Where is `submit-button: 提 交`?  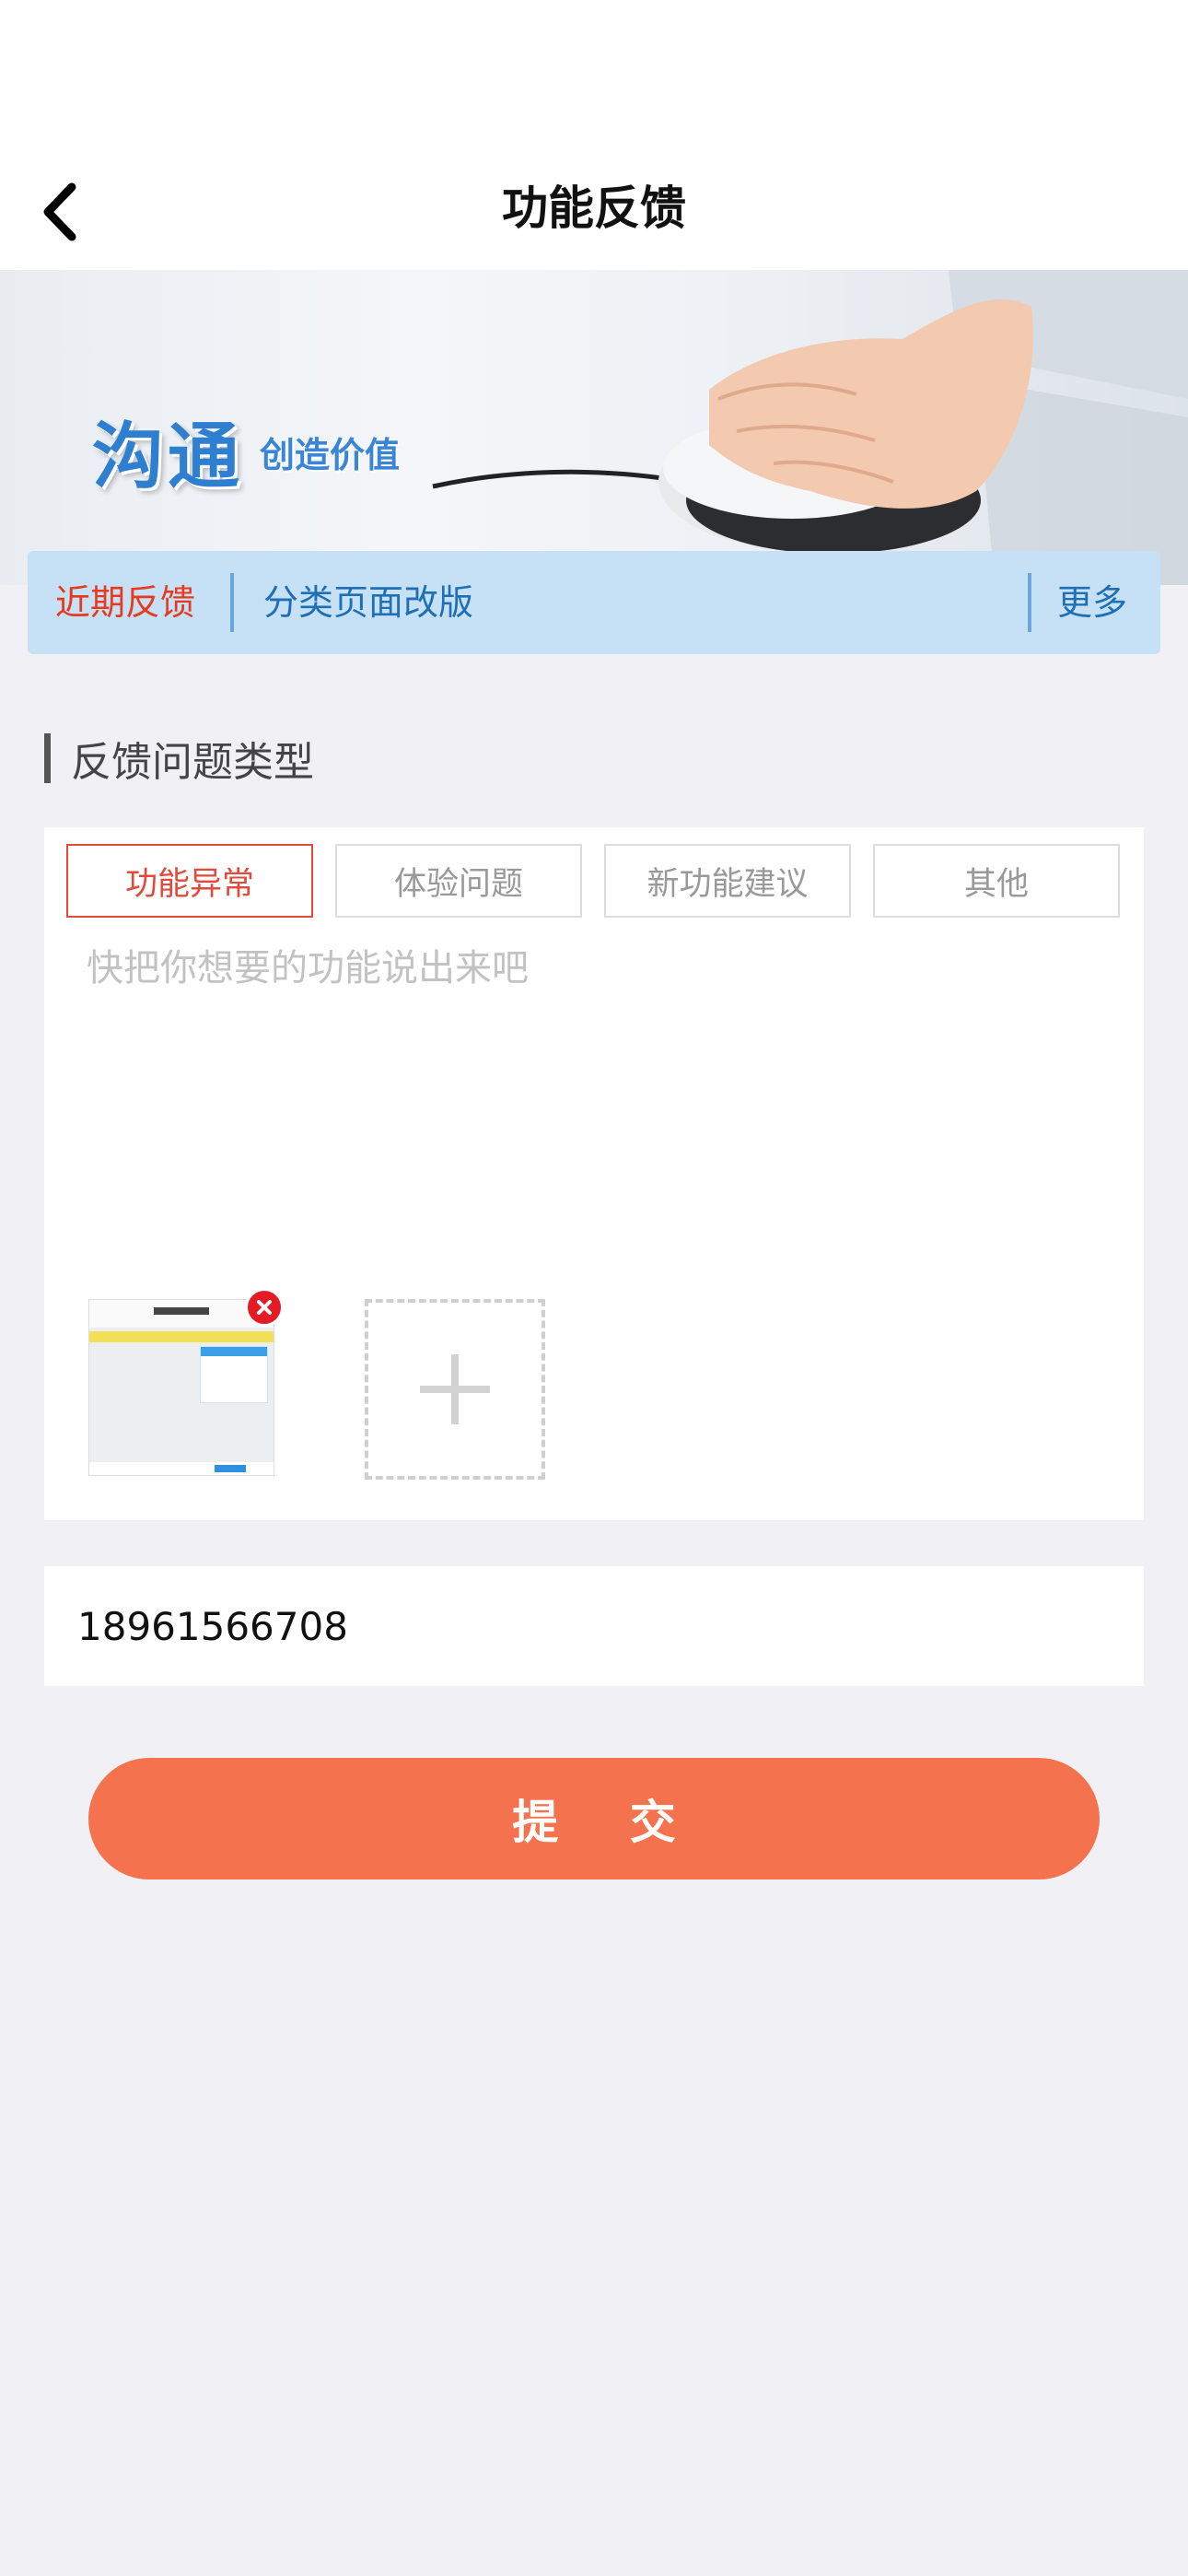
submit-button: 提 交 is located at coordinates (594, 1818).